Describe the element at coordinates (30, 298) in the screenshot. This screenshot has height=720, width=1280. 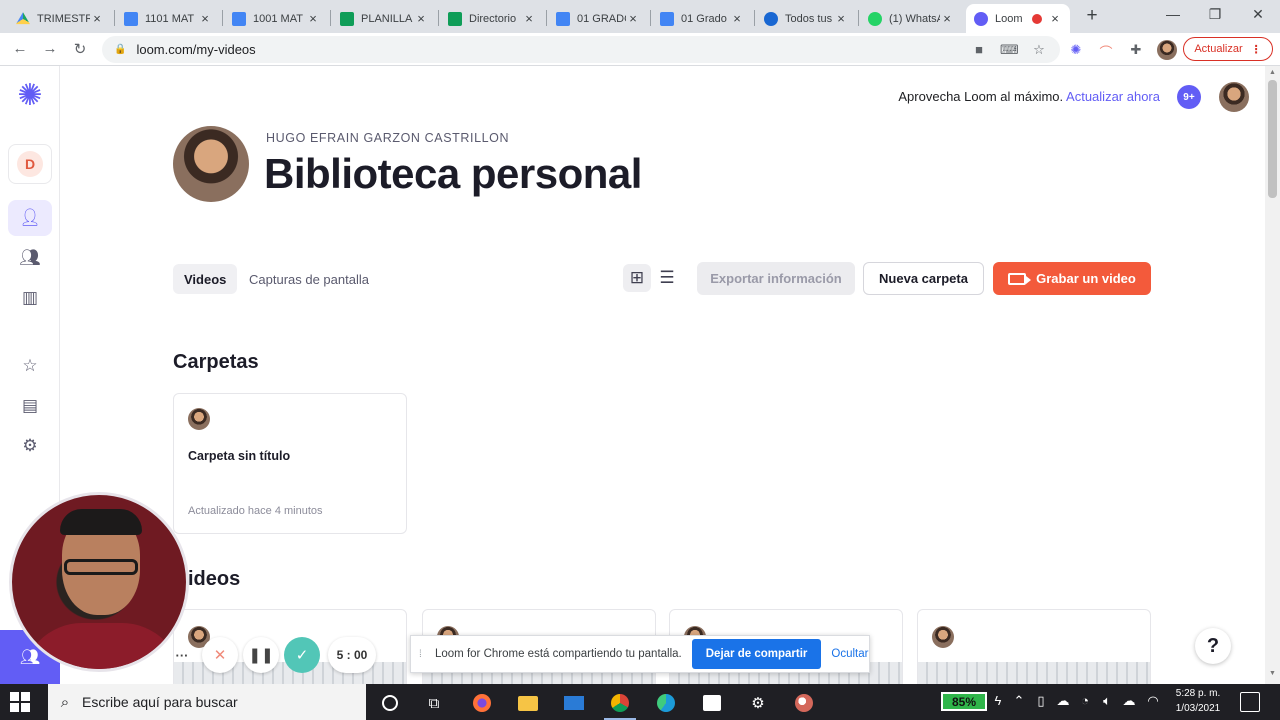
I see `sidebar-item-workspace: ▥` at that location.